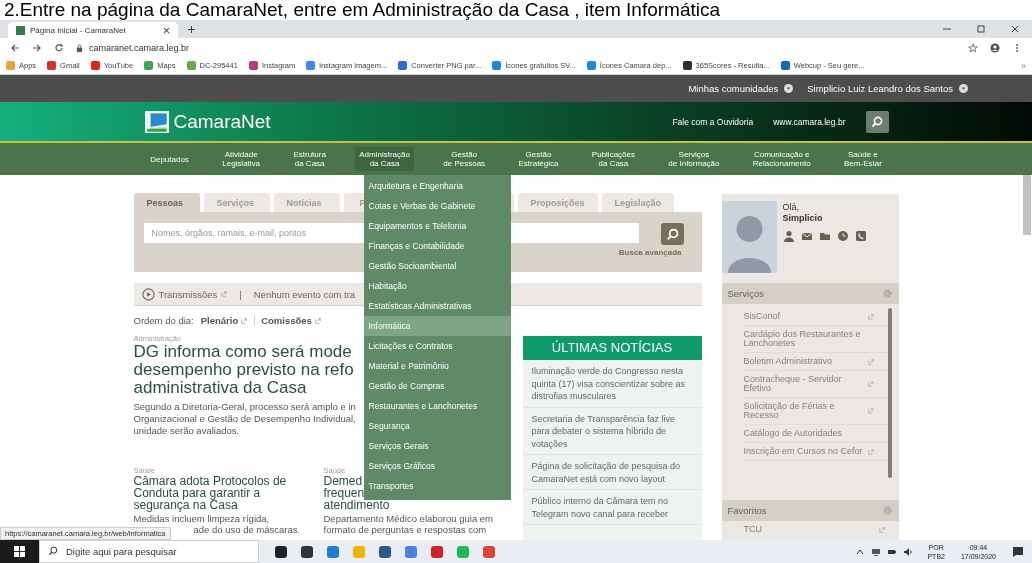 The image size is (1032, 563). What do you see at coordinates (747, 510) in the screenshot?
I see `favorites-title: Favoritos` at bounding box center [747, 510].